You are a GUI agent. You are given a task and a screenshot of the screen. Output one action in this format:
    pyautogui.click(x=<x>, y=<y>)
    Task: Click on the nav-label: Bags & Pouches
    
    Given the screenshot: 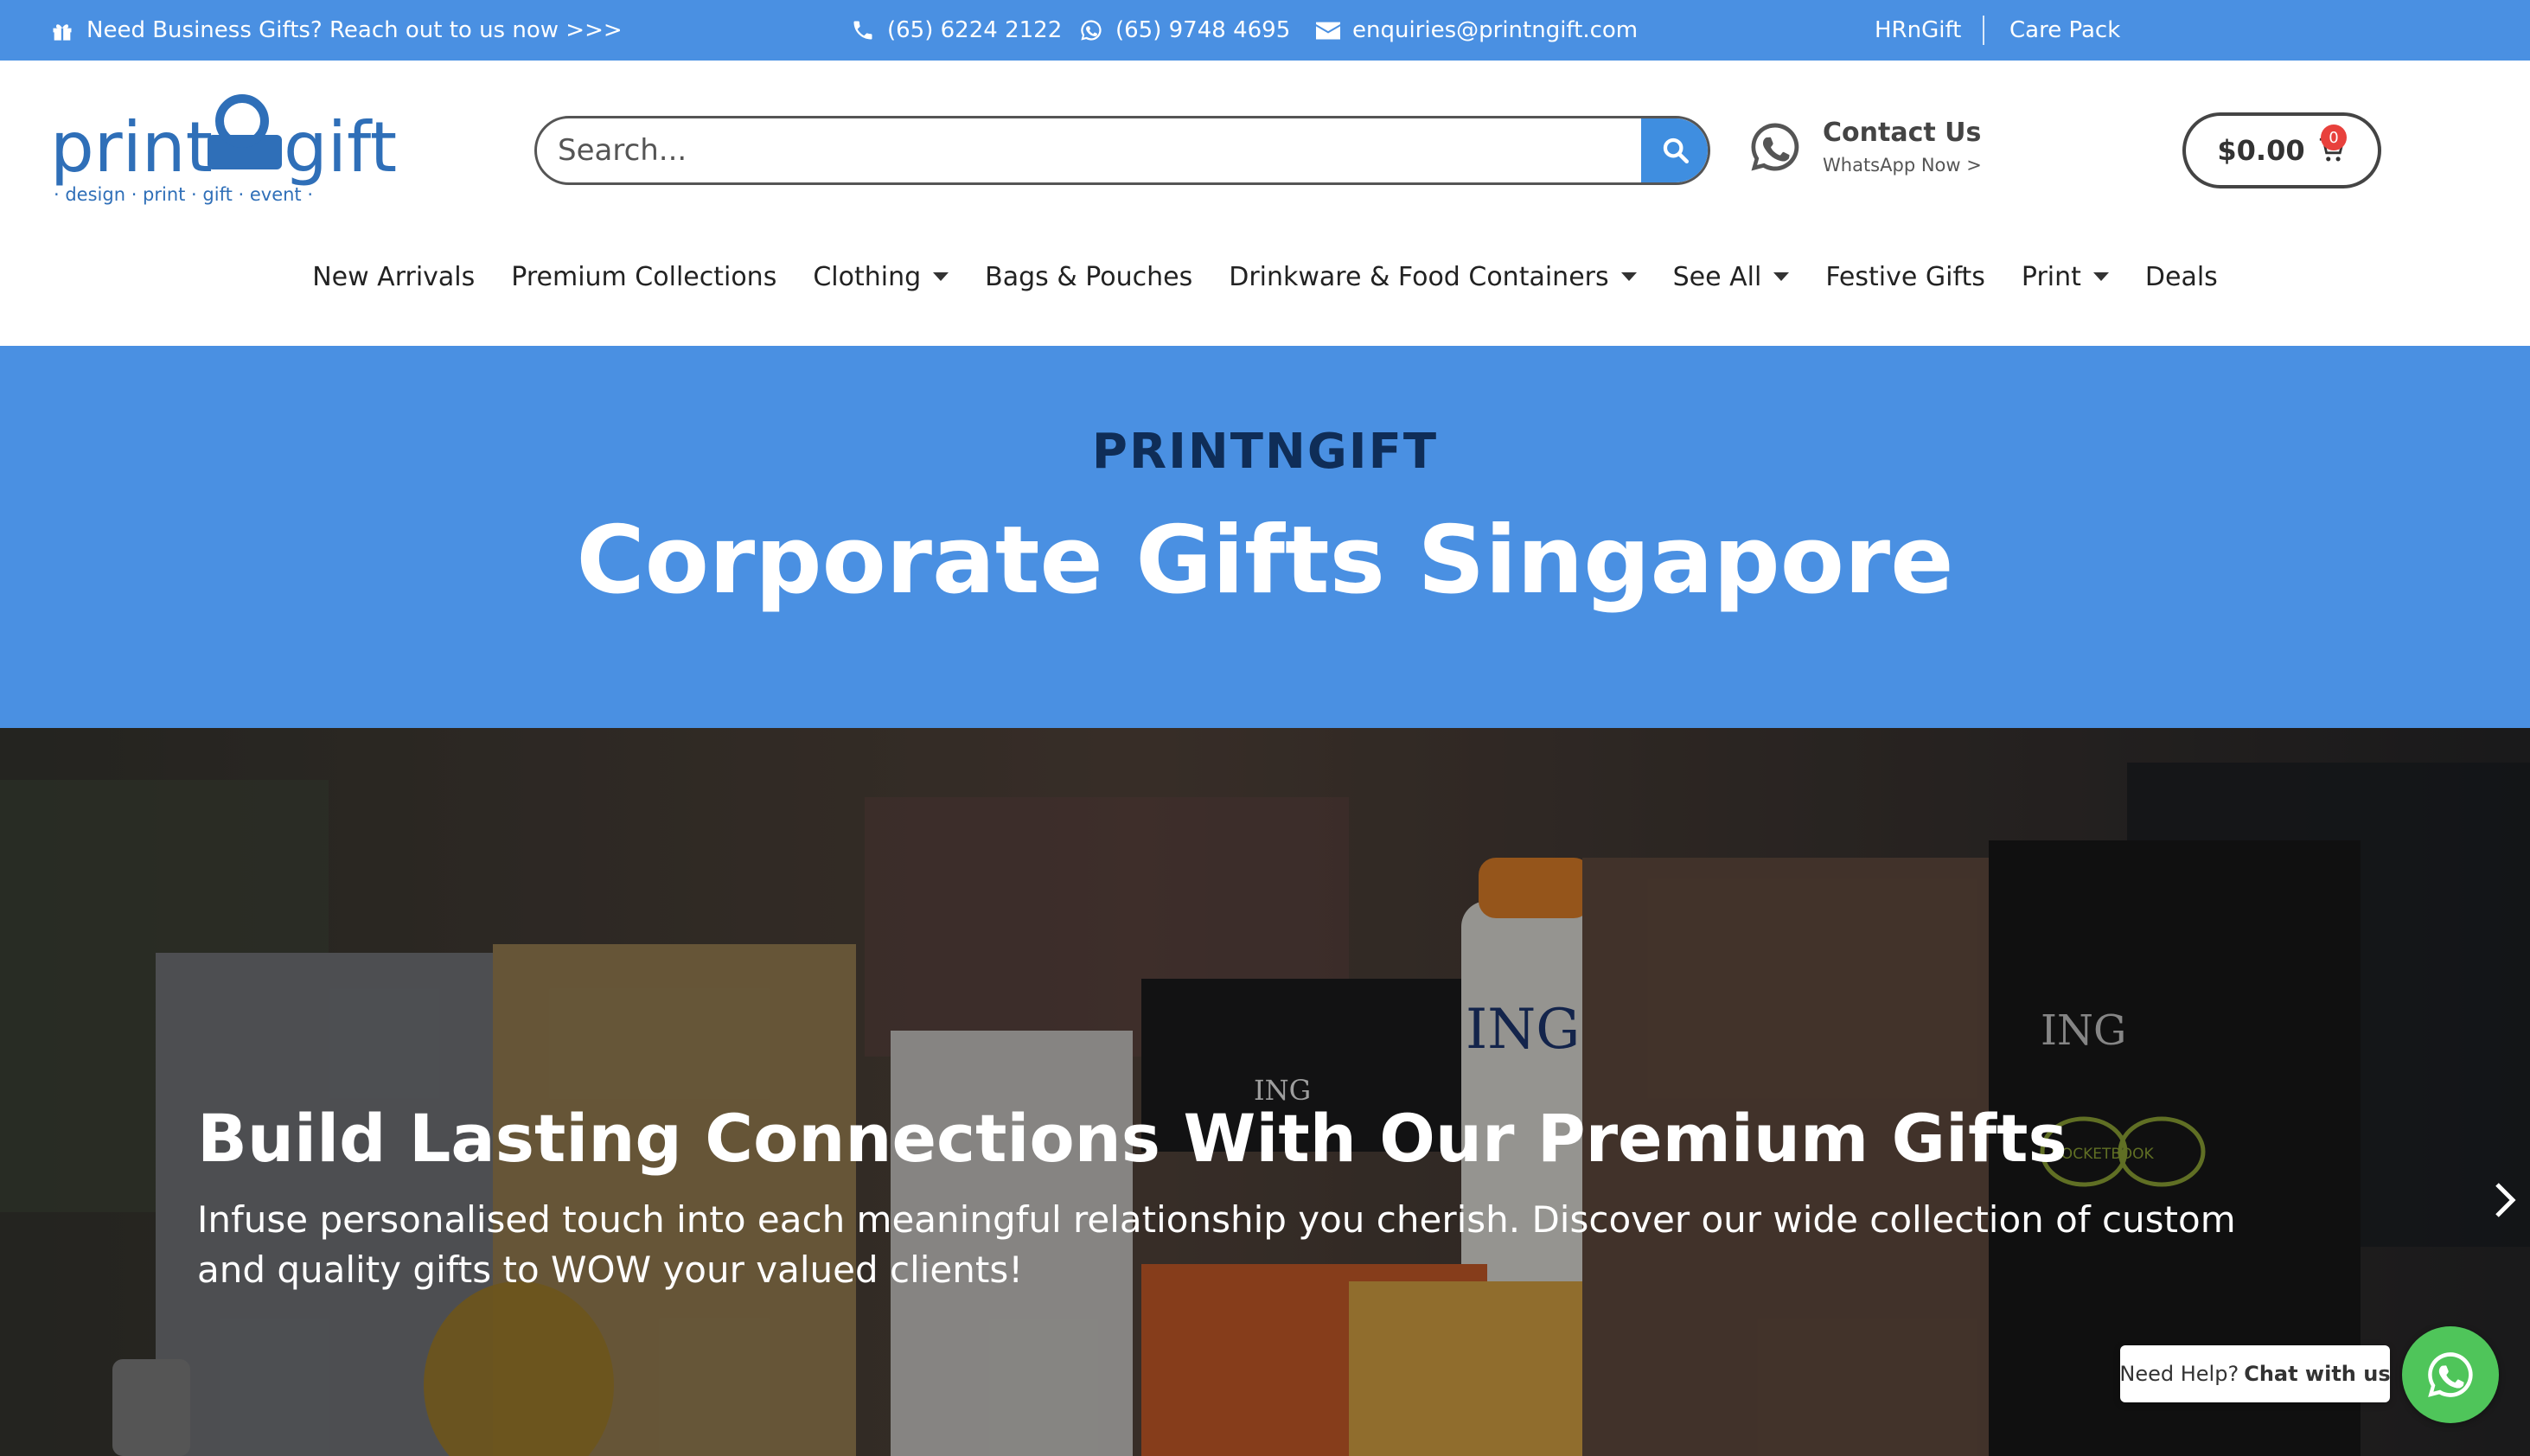 What is the action you would take?
    pyautogui.click(x=1089, y=277)
    